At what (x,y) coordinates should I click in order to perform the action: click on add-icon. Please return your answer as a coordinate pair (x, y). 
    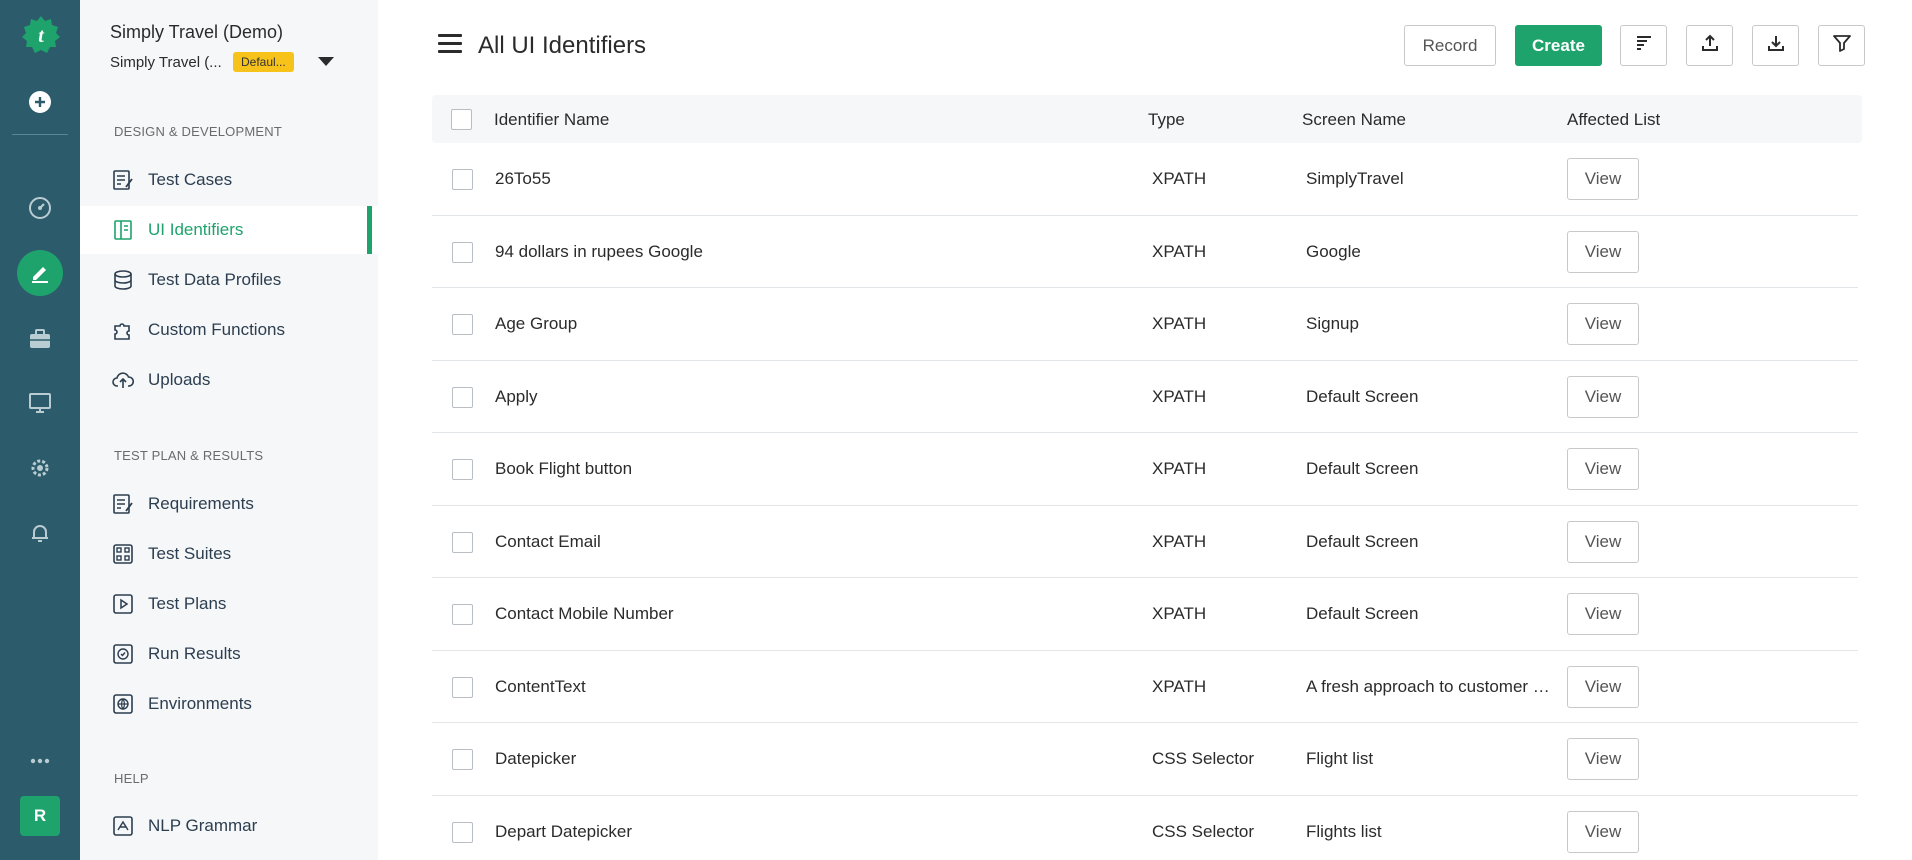
    Looking at the image, I should click on (40, 102).